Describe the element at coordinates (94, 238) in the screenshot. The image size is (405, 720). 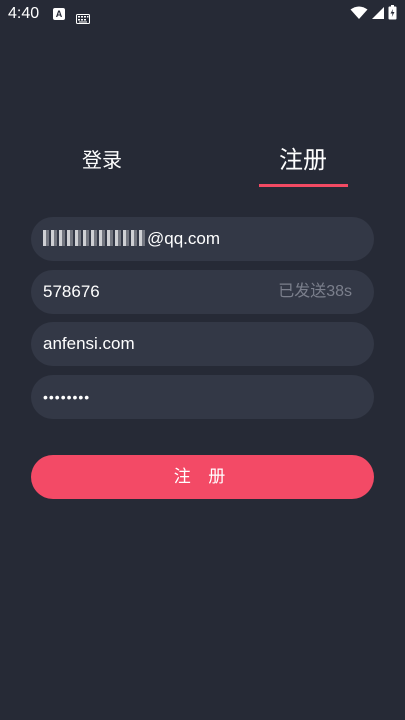
I see `redacted-mask` at that location.